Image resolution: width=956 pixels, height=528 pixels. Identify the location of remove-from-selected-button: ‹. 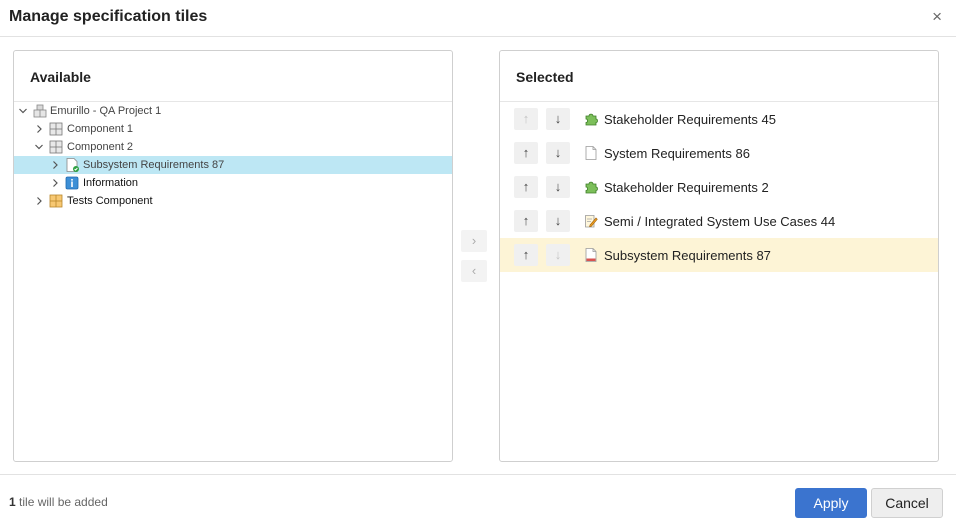
(474, 271).